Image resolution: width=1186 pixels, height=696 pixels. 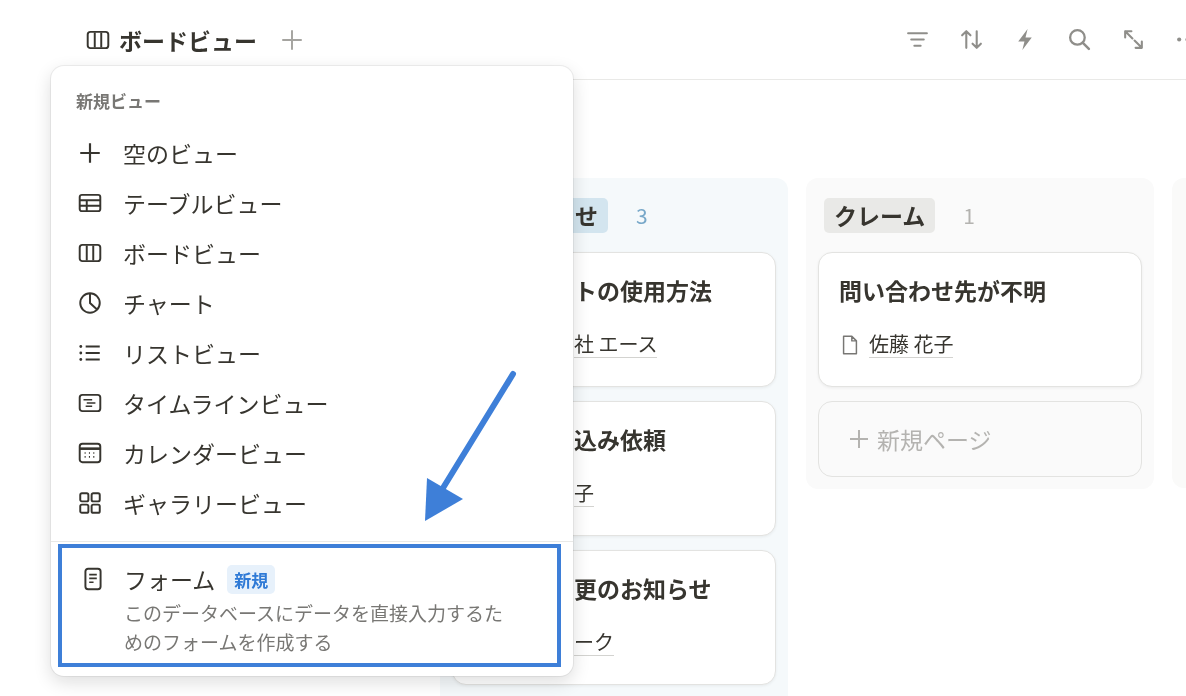 What do you see at coordinates (643, 588) in the screenshot?
I see `card-title: 更のお知らせ` at bounding box center [643, 588].